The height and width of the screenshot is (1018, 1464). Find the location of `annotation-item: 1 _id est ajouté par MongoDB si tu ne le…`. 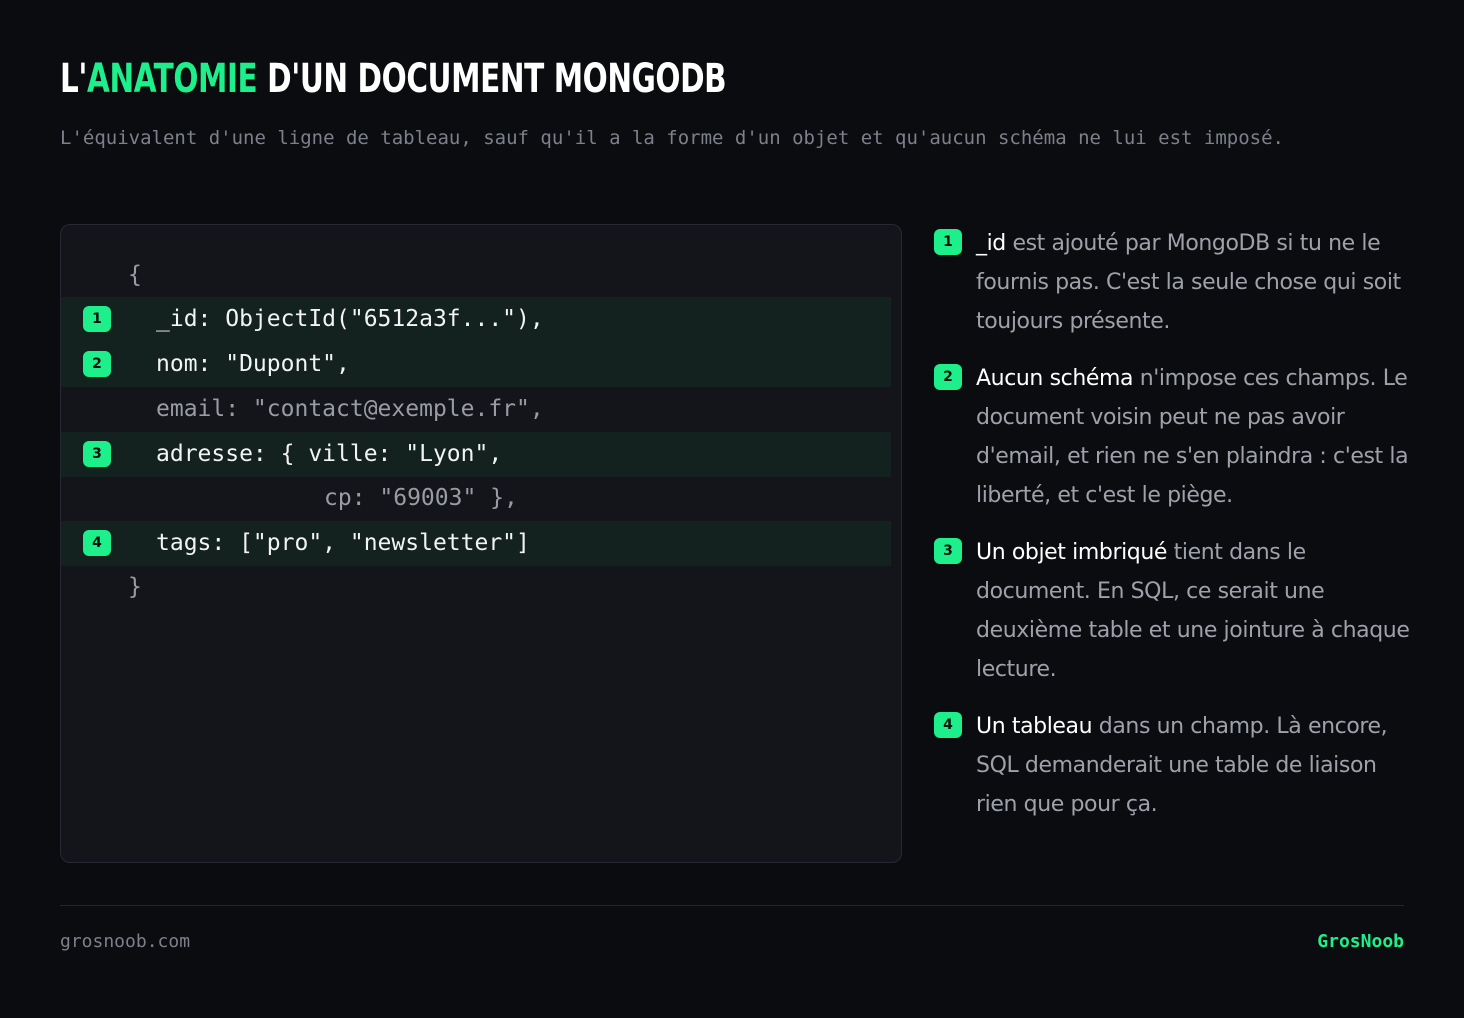

annotation-item: 1 _id est ajouté par MongoDB si tu ne le… is located at coordinates (1174, 282).